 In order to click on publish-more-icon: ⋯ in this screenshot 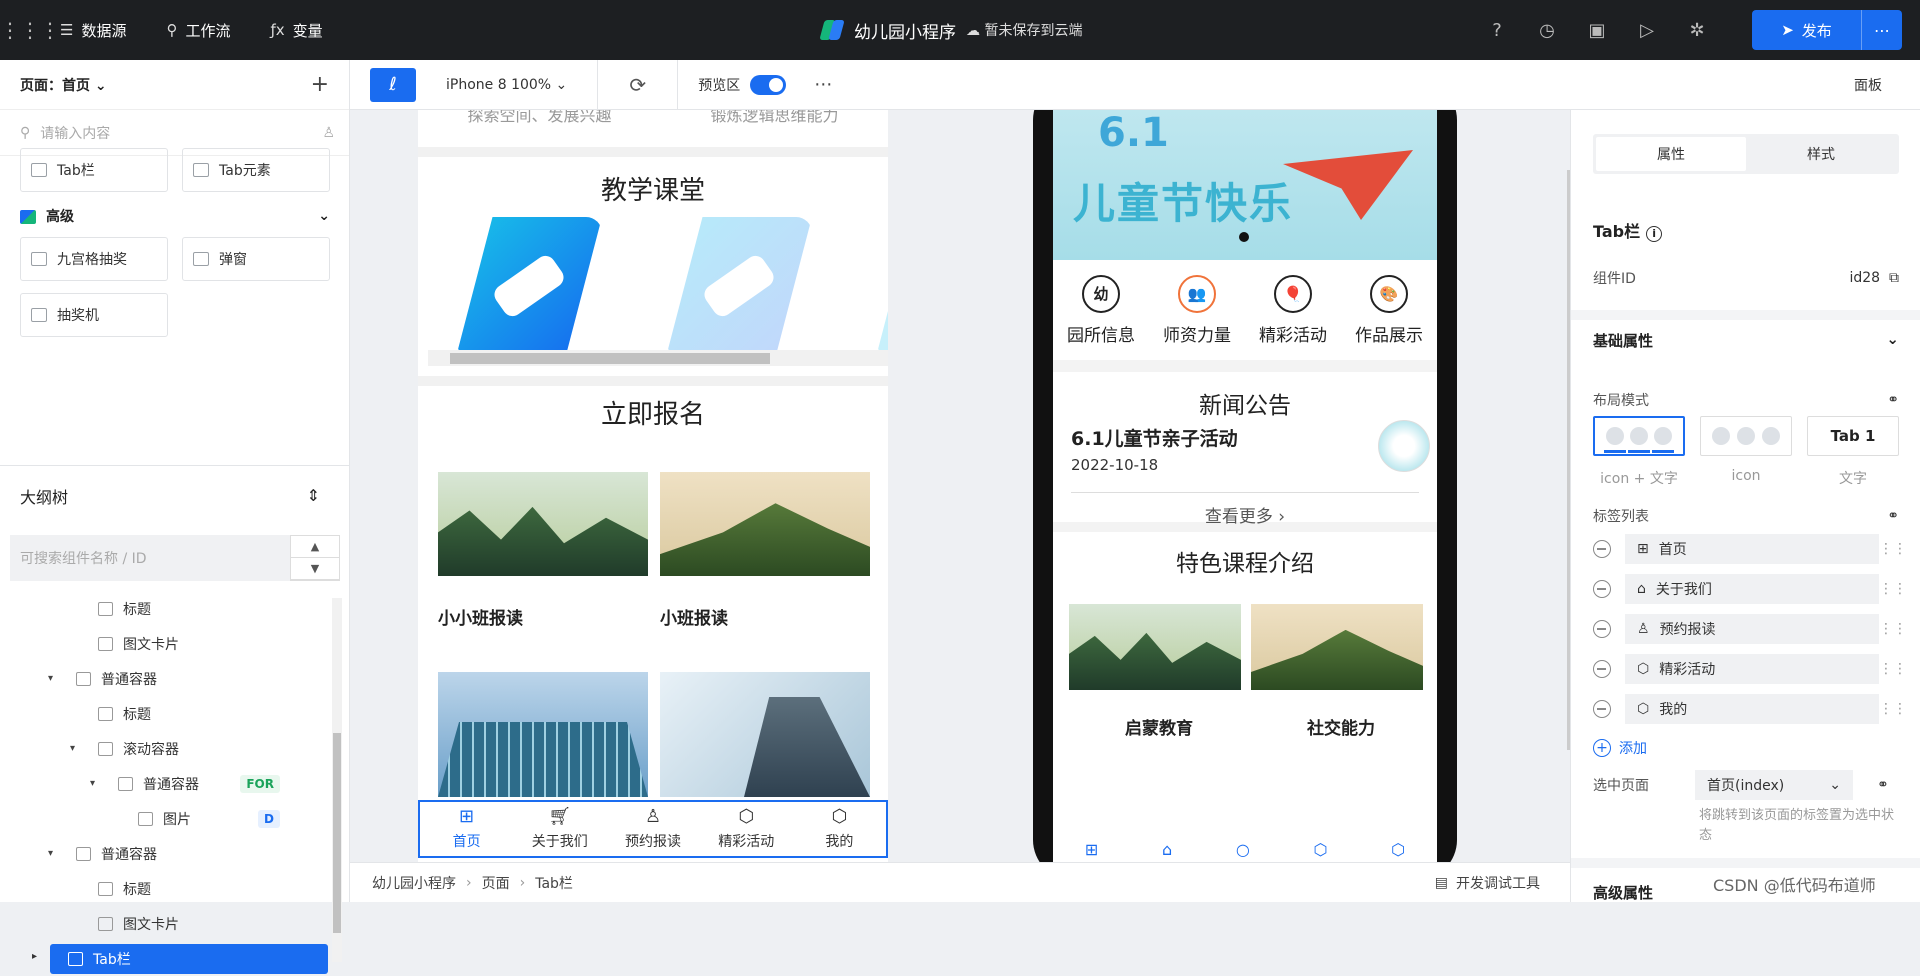, I will do `click(1882, 30)`.